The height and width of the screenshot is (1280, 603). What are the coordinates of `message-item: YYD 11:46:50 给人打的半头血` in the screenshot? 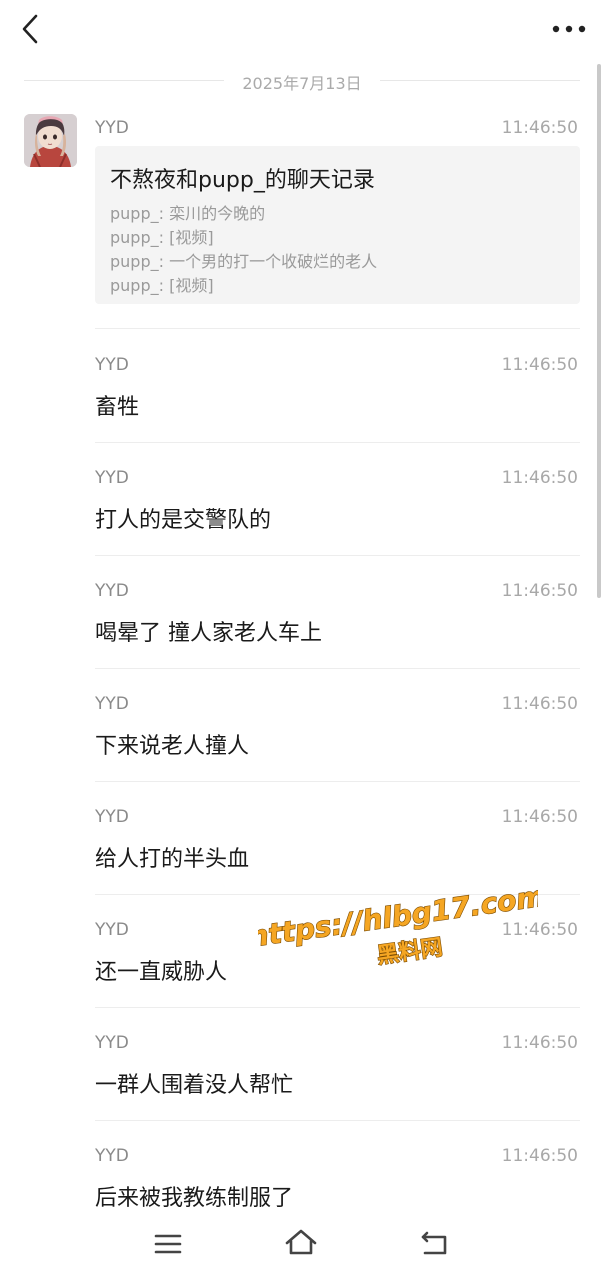 It's located at (337, 851).